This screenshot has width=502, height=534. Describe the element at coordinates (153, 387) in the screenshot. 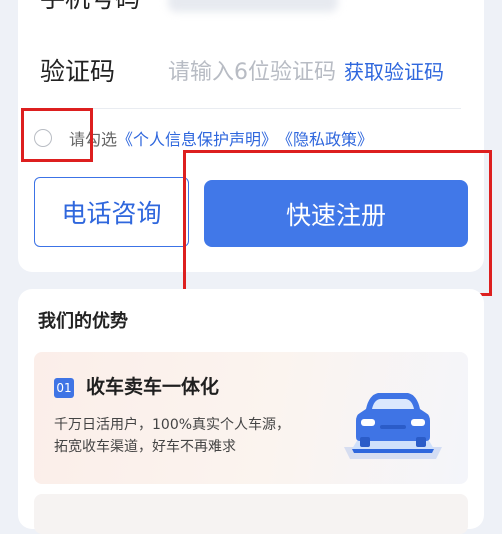

I see `feature-title: 收车卖车一体化` at that location.